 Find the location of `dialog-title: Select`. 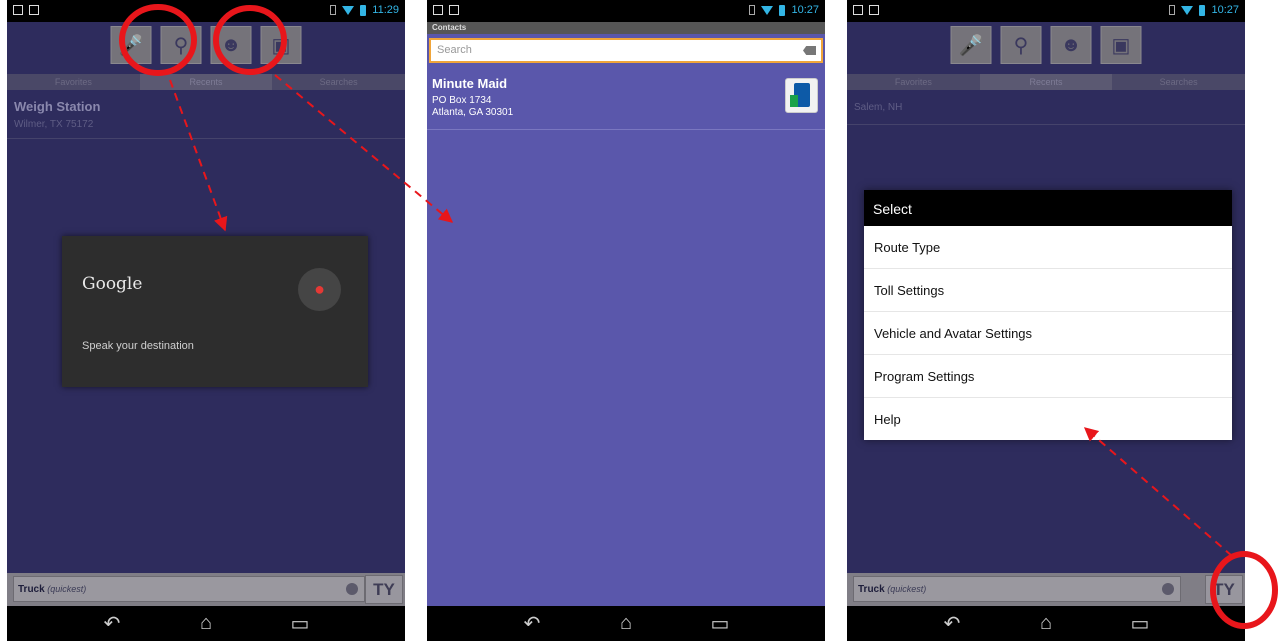

dialog-title: Select is located at coordinates (1048, 208).